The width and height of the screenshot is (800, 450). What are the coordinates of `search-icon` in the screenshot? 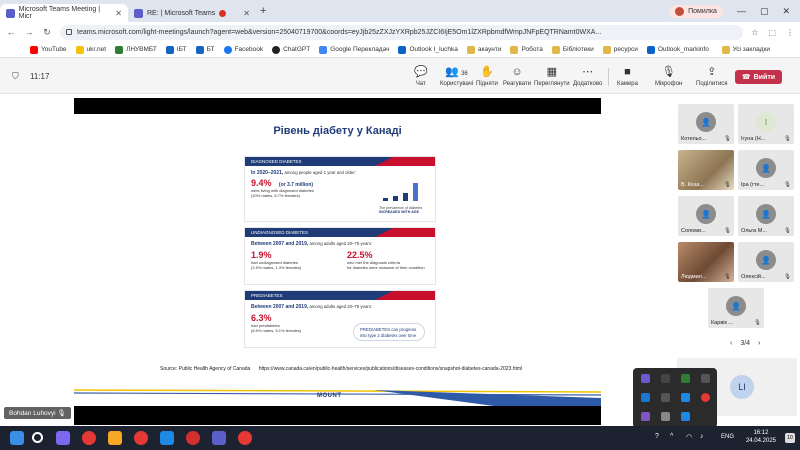 It's located at (37, 437).